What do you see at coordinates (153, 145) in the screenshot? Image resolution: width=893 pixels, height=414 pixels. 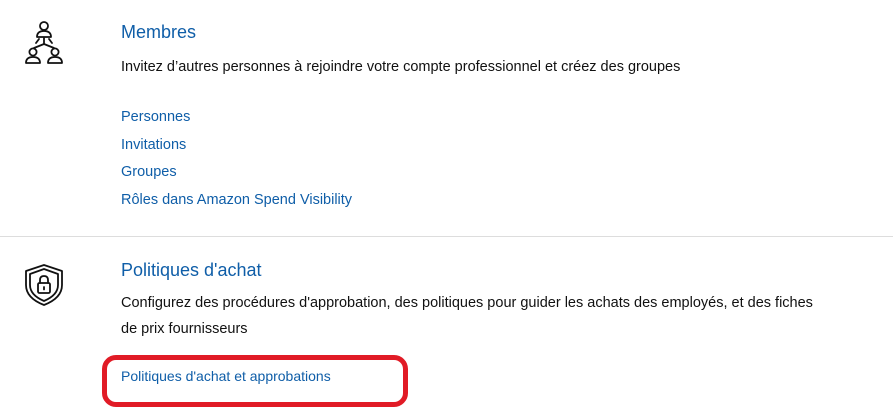 I see `invitations-link: Invitations` at bounding box center [153, 145].